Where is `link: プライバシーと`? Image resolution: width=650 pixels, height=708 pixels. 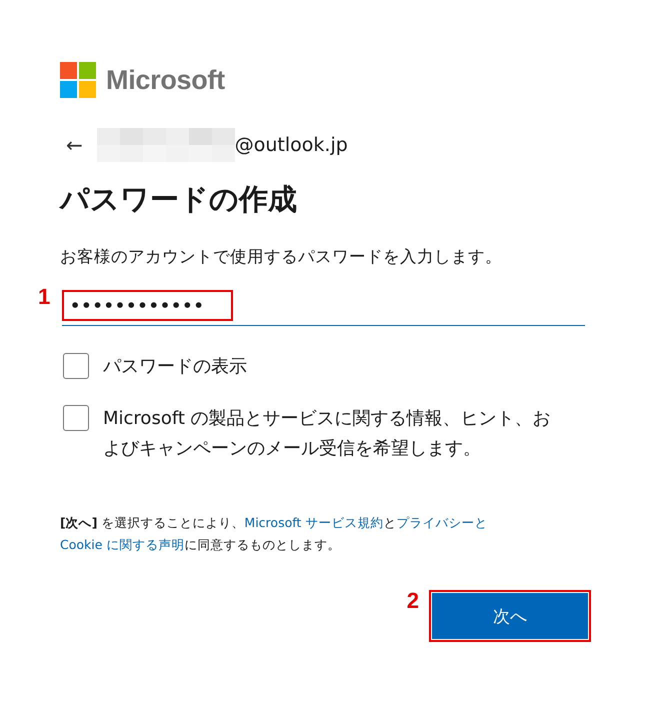 link: プライバシーと is located at coordinates (442, 522).